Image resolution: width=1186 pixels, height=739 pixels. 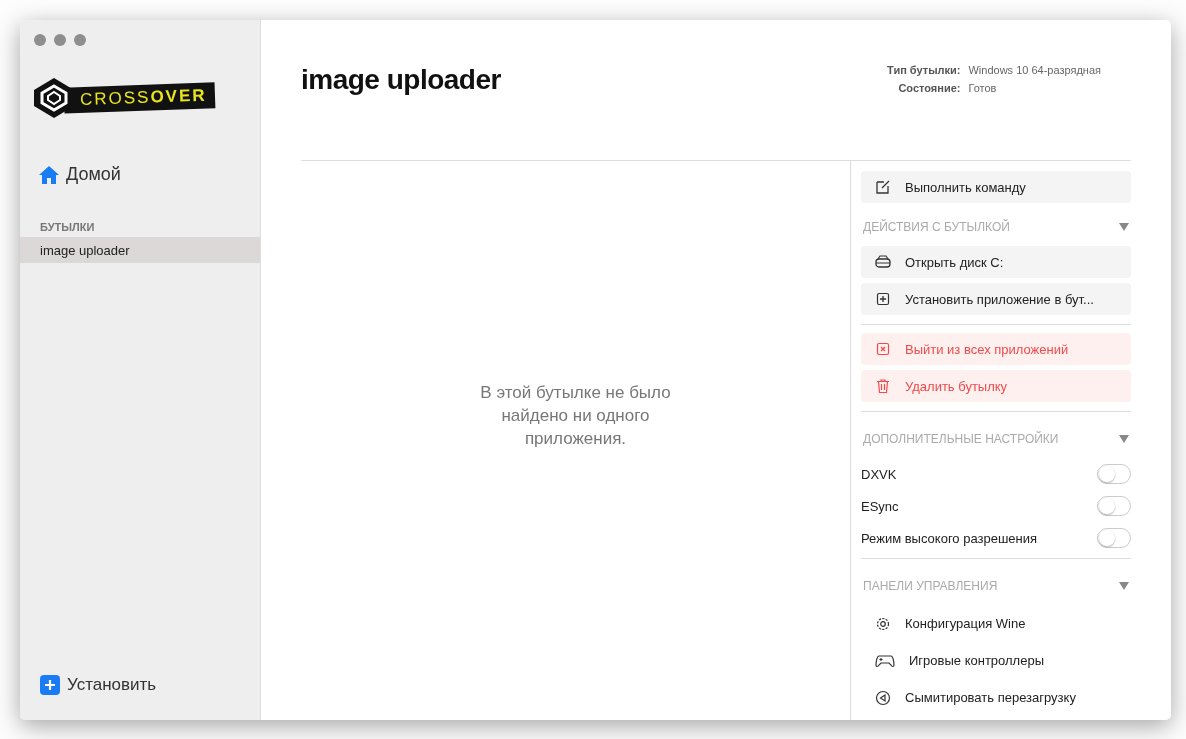 What do you see at coordinates (401, 80) in the screenshot?
I see `bottle-title: image uploader` at bounding box center [401, 80].